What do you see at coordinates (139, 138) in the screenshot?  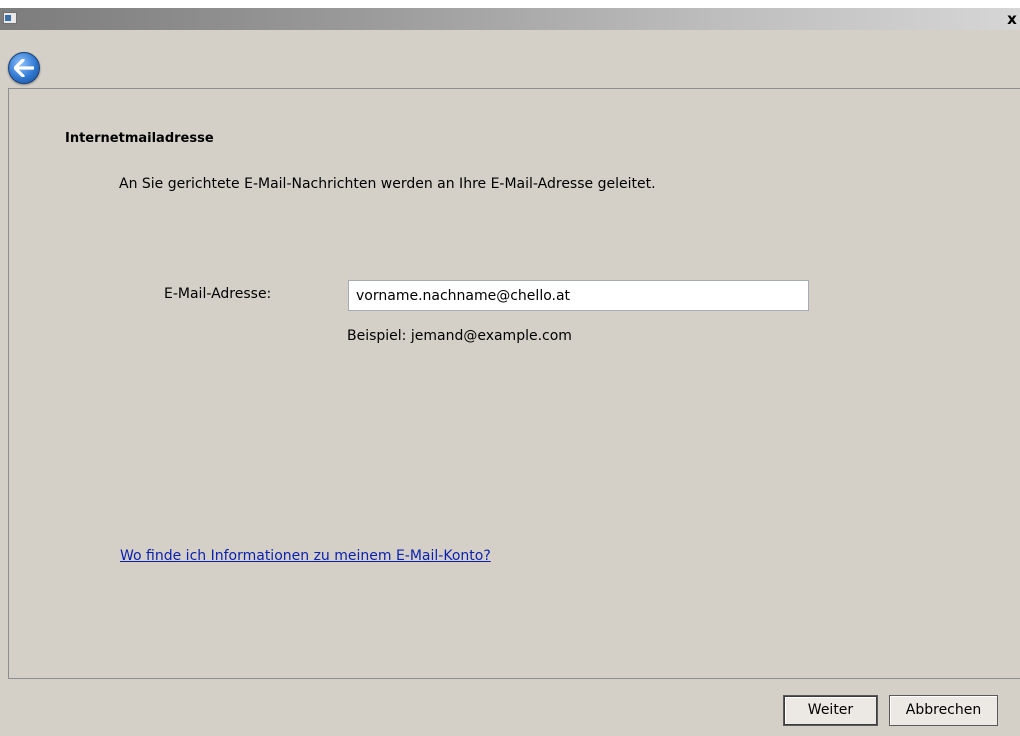 I see `page-title: Internetmailadresse` at bounding box center [139, 138].